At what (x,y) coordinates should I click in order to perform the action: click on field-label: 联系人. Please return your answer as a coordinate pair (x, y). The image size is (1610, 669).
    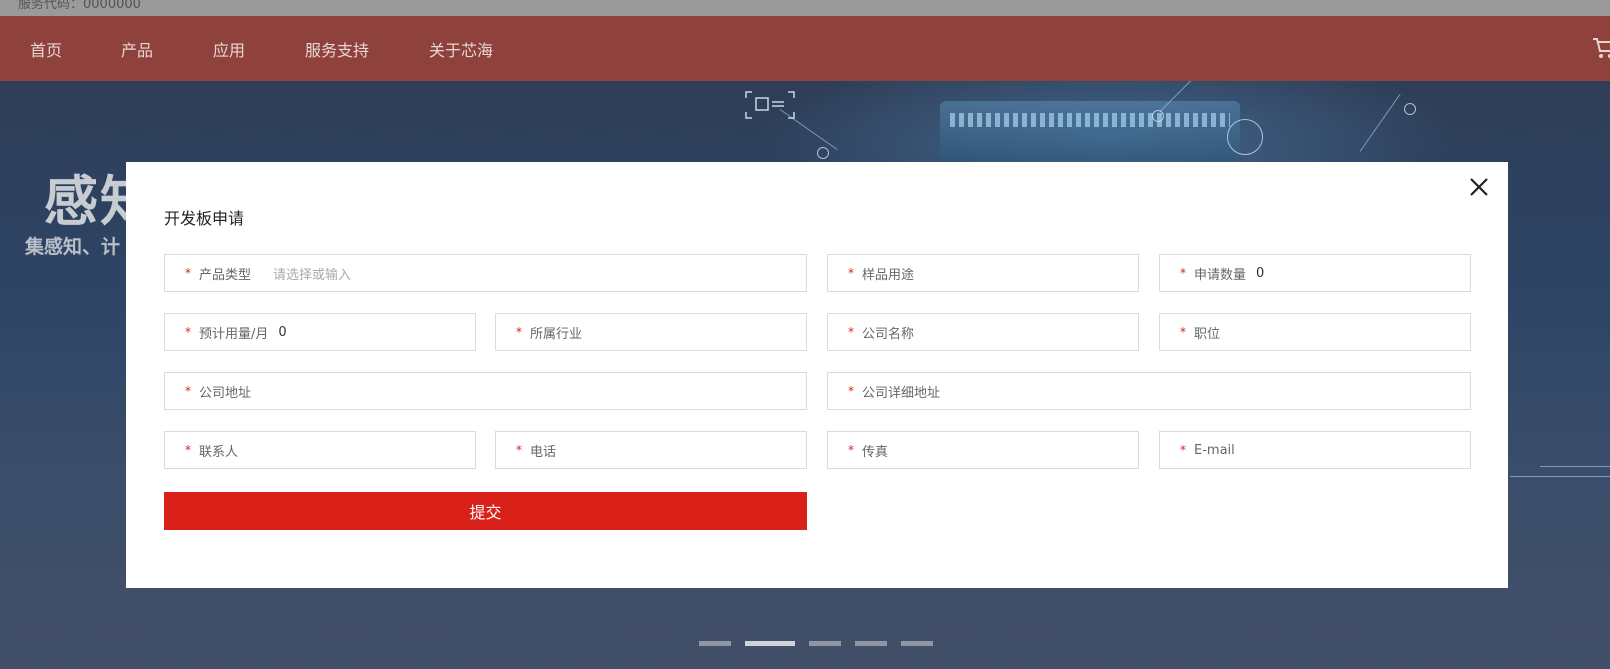
    Looking at the image, I should click on (219, 452).